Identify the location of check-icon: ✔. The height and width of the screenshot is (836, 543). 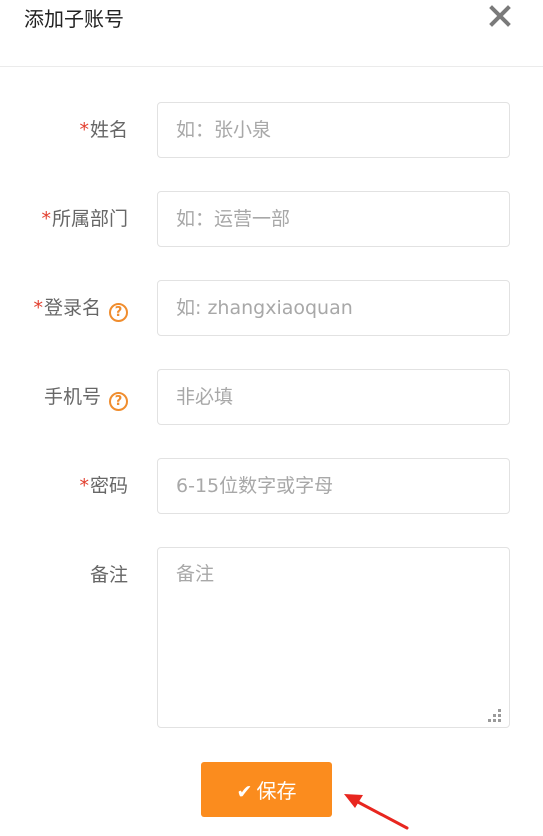
(244, 792).